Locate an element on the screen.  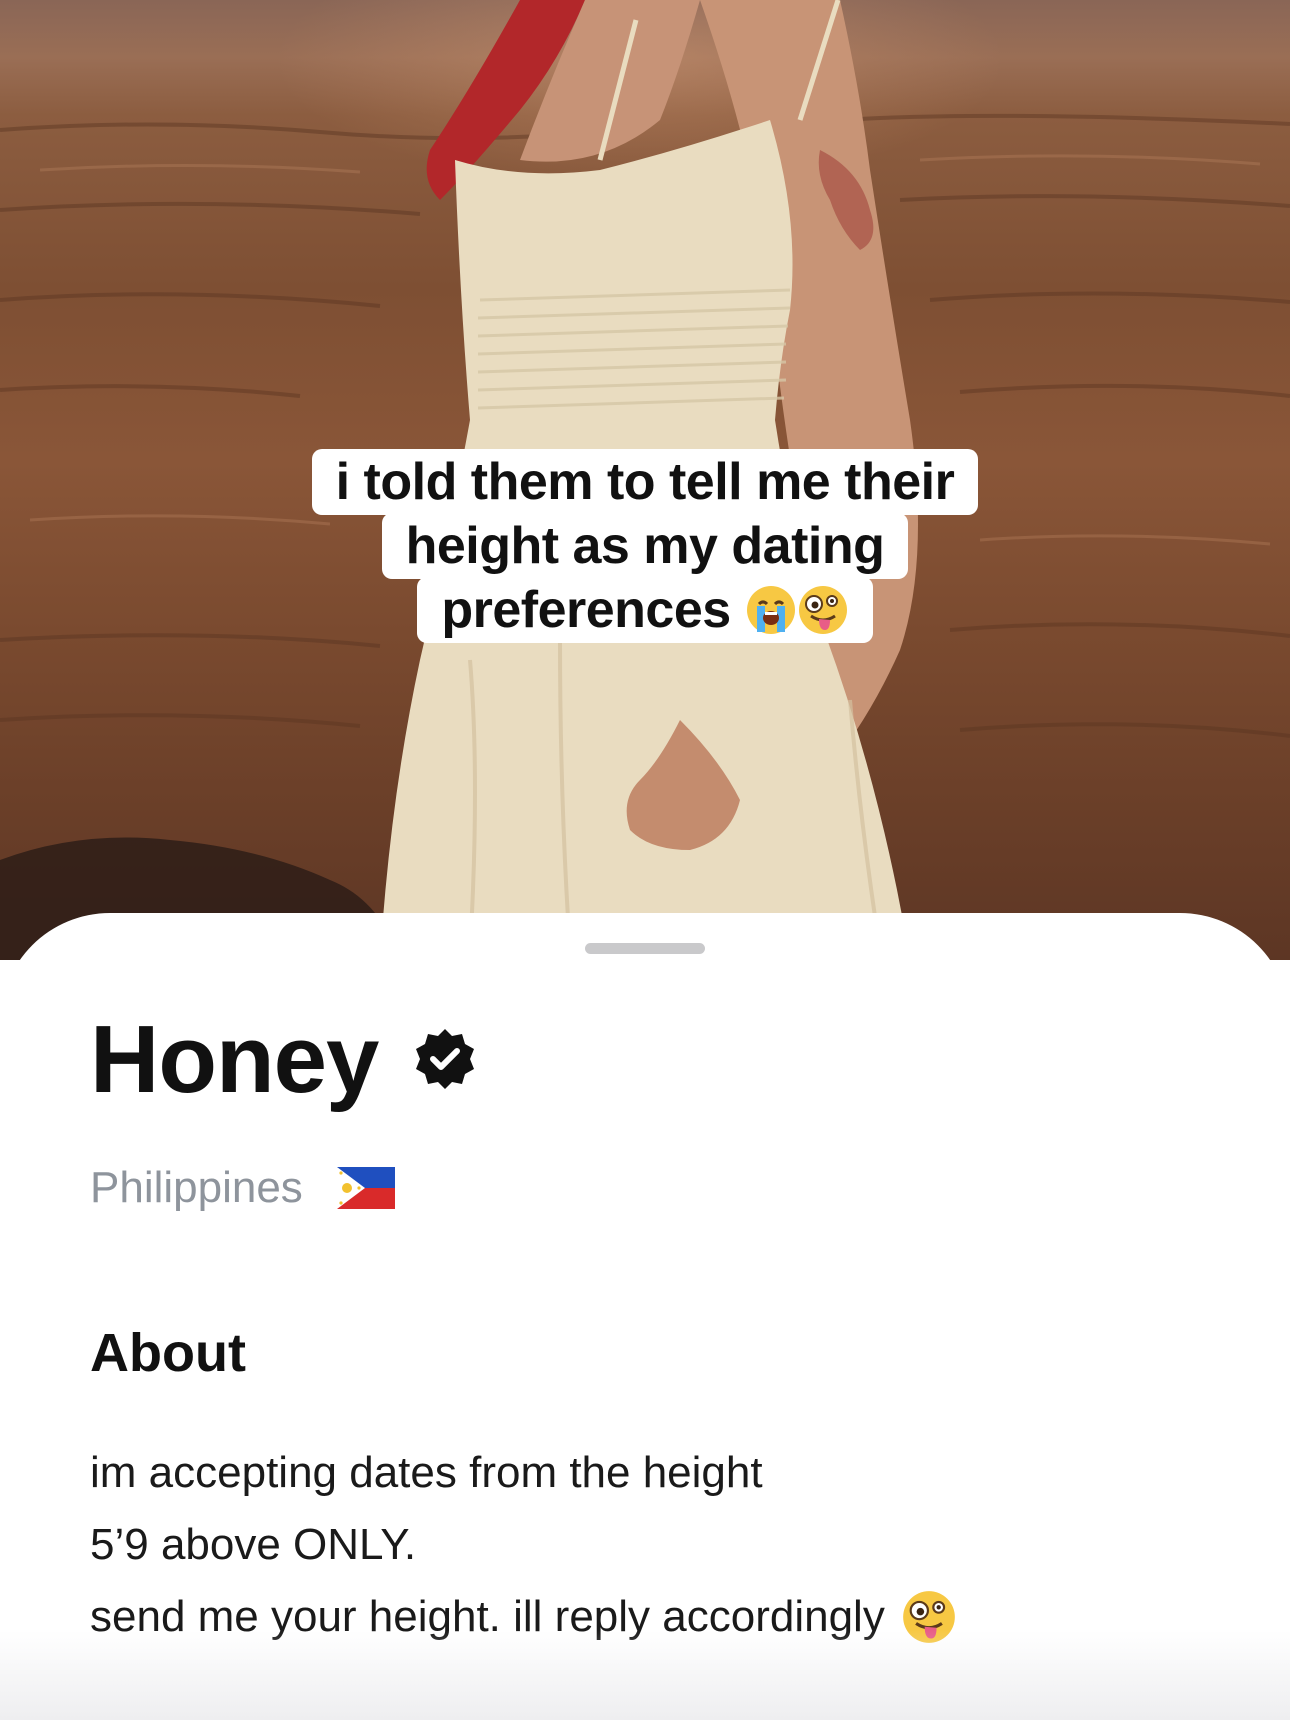
location-text: Philippines is located at coordinates (196, 1187).